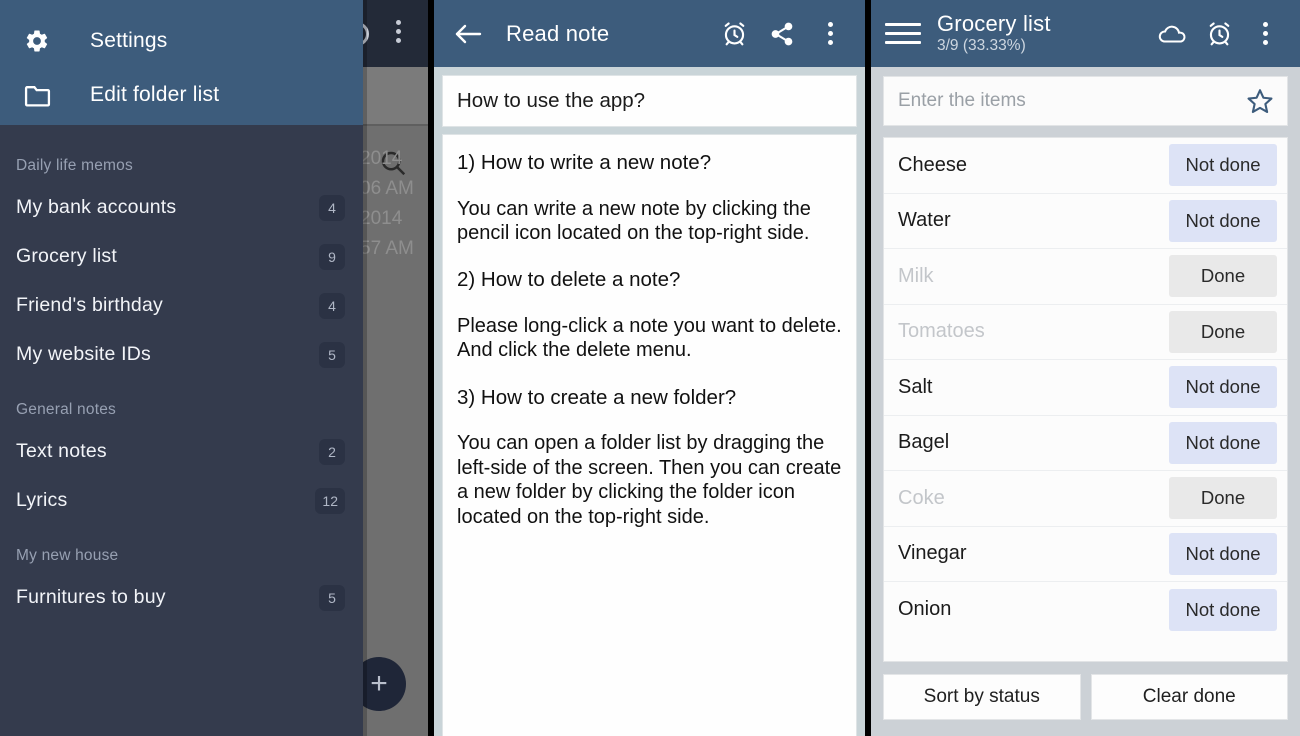  I want to click on drawer-header: Settings Edit folder list, so click(181, 62).